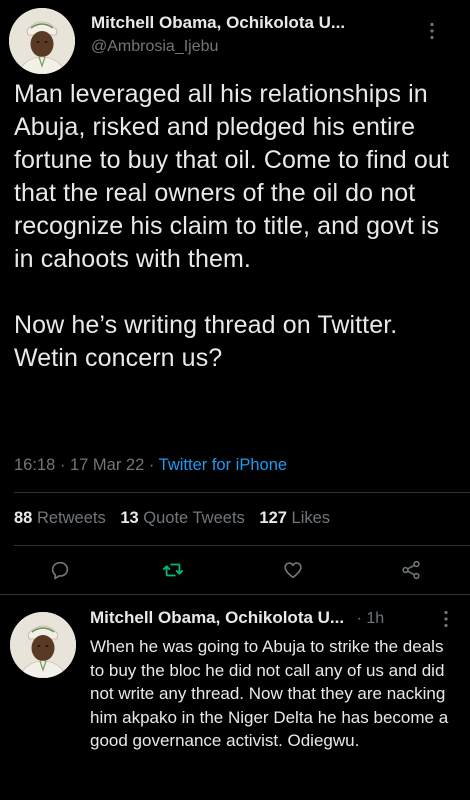 This screenshot has height=800, width=470. I want to click on retweets-stat: 88 Retweets, so click(60, 518).